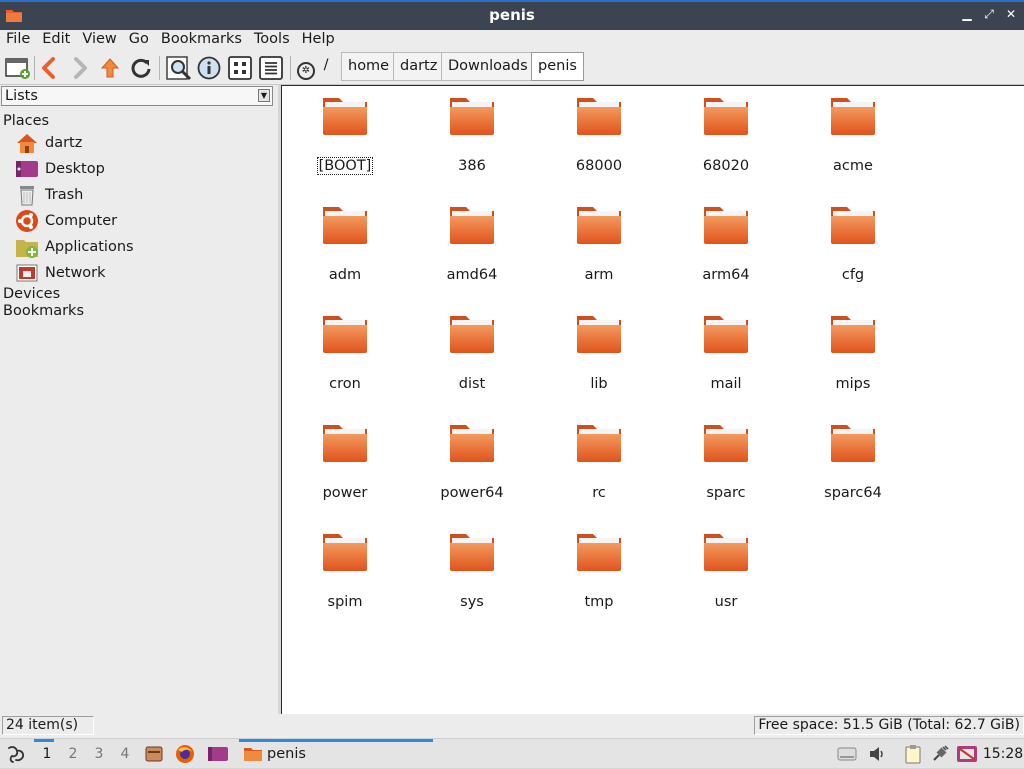 The image size is (1024, 769). What do you see at coordinates (179, 68) in the screenshot?
I see `find-files-button` at bounding box center [179, 68].